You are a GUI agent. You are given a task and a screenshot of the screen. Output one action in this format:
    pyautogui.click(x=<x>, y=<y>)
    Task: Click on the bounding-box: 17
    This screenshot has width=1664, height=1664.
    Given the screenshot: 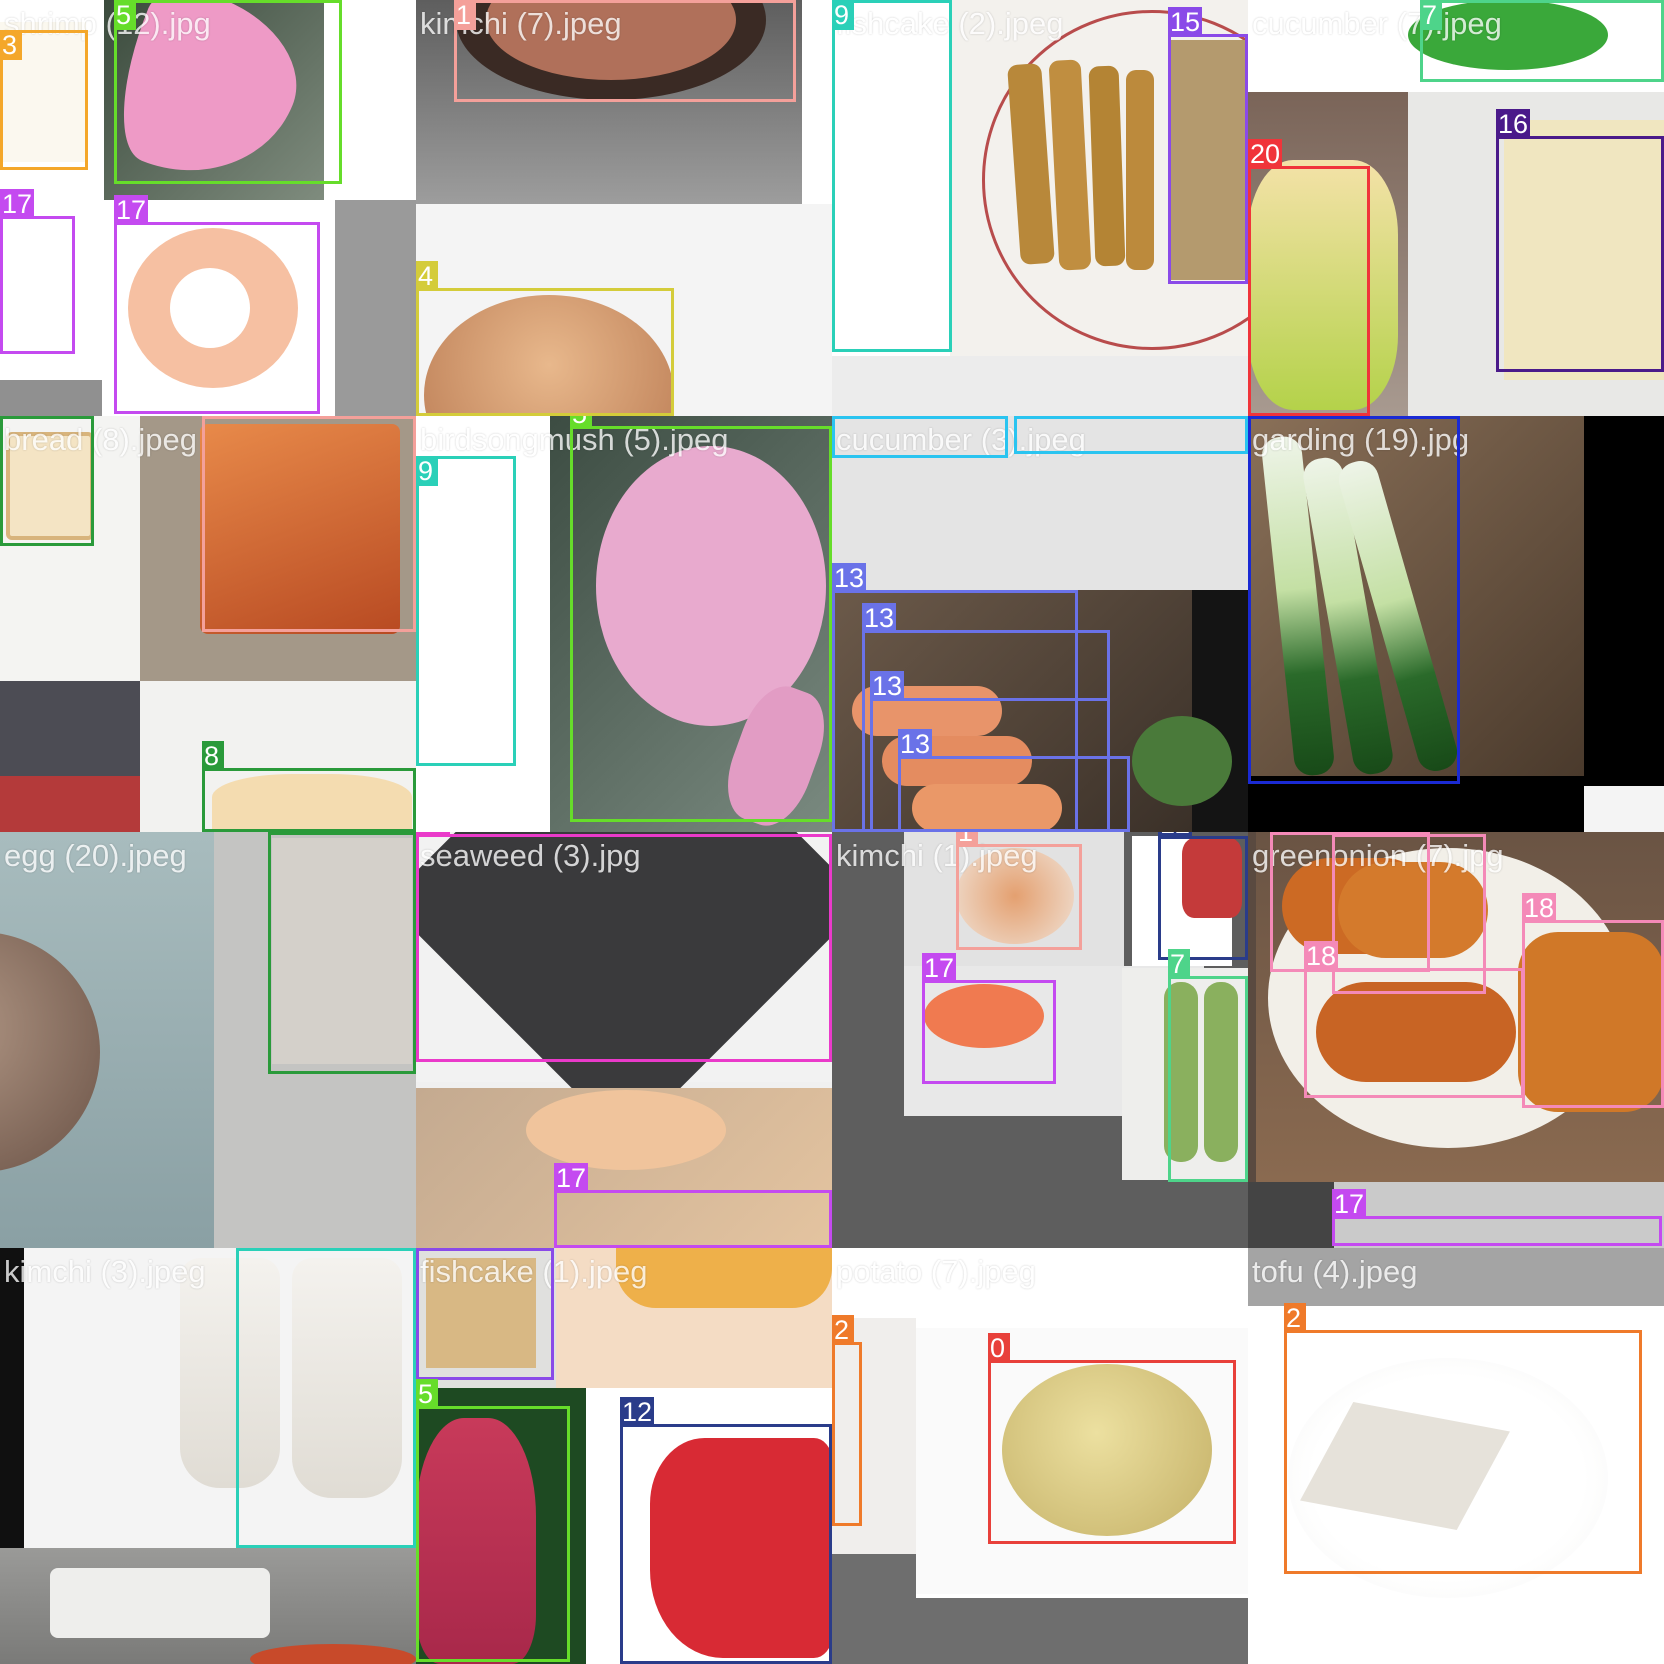 What is the action you would take?
    pyautogui.click(x=37, y=271)
    